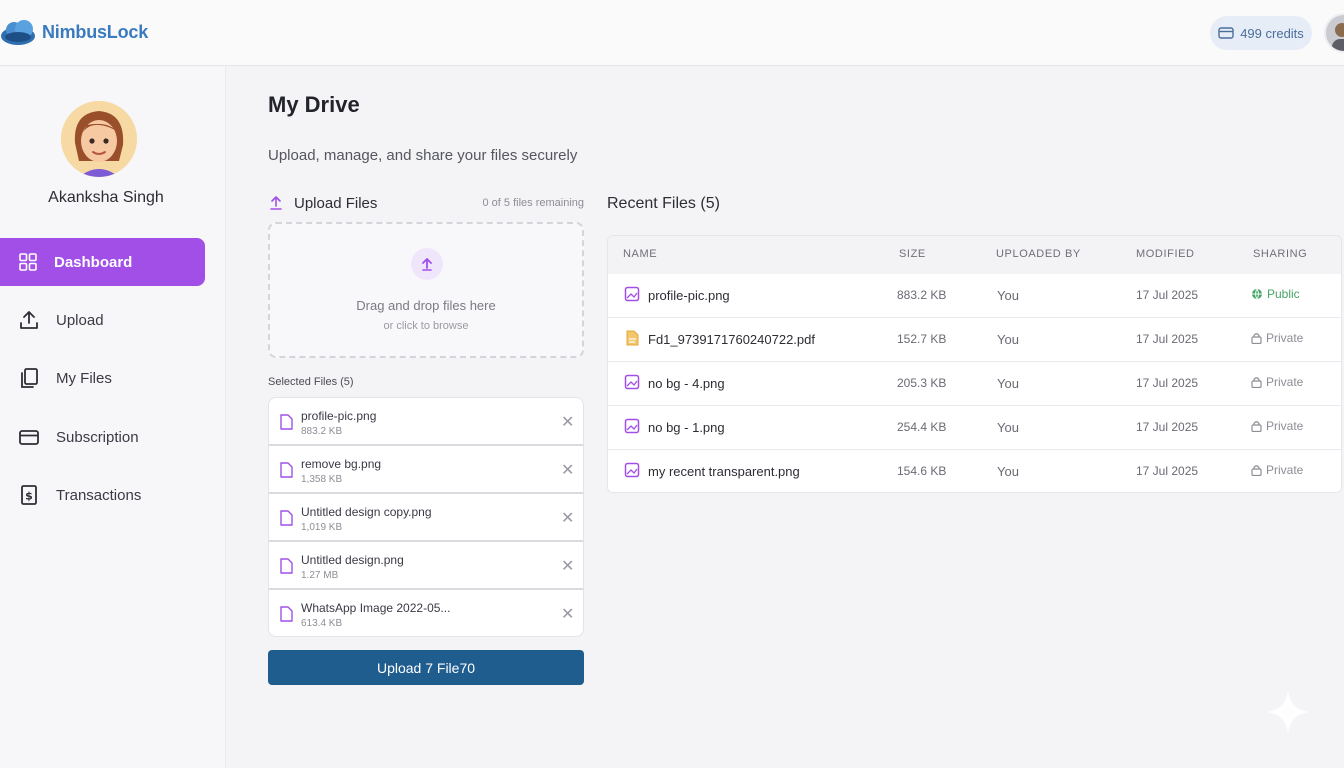  I want to click on brand-name: NimbusLock, so click(95, 31).